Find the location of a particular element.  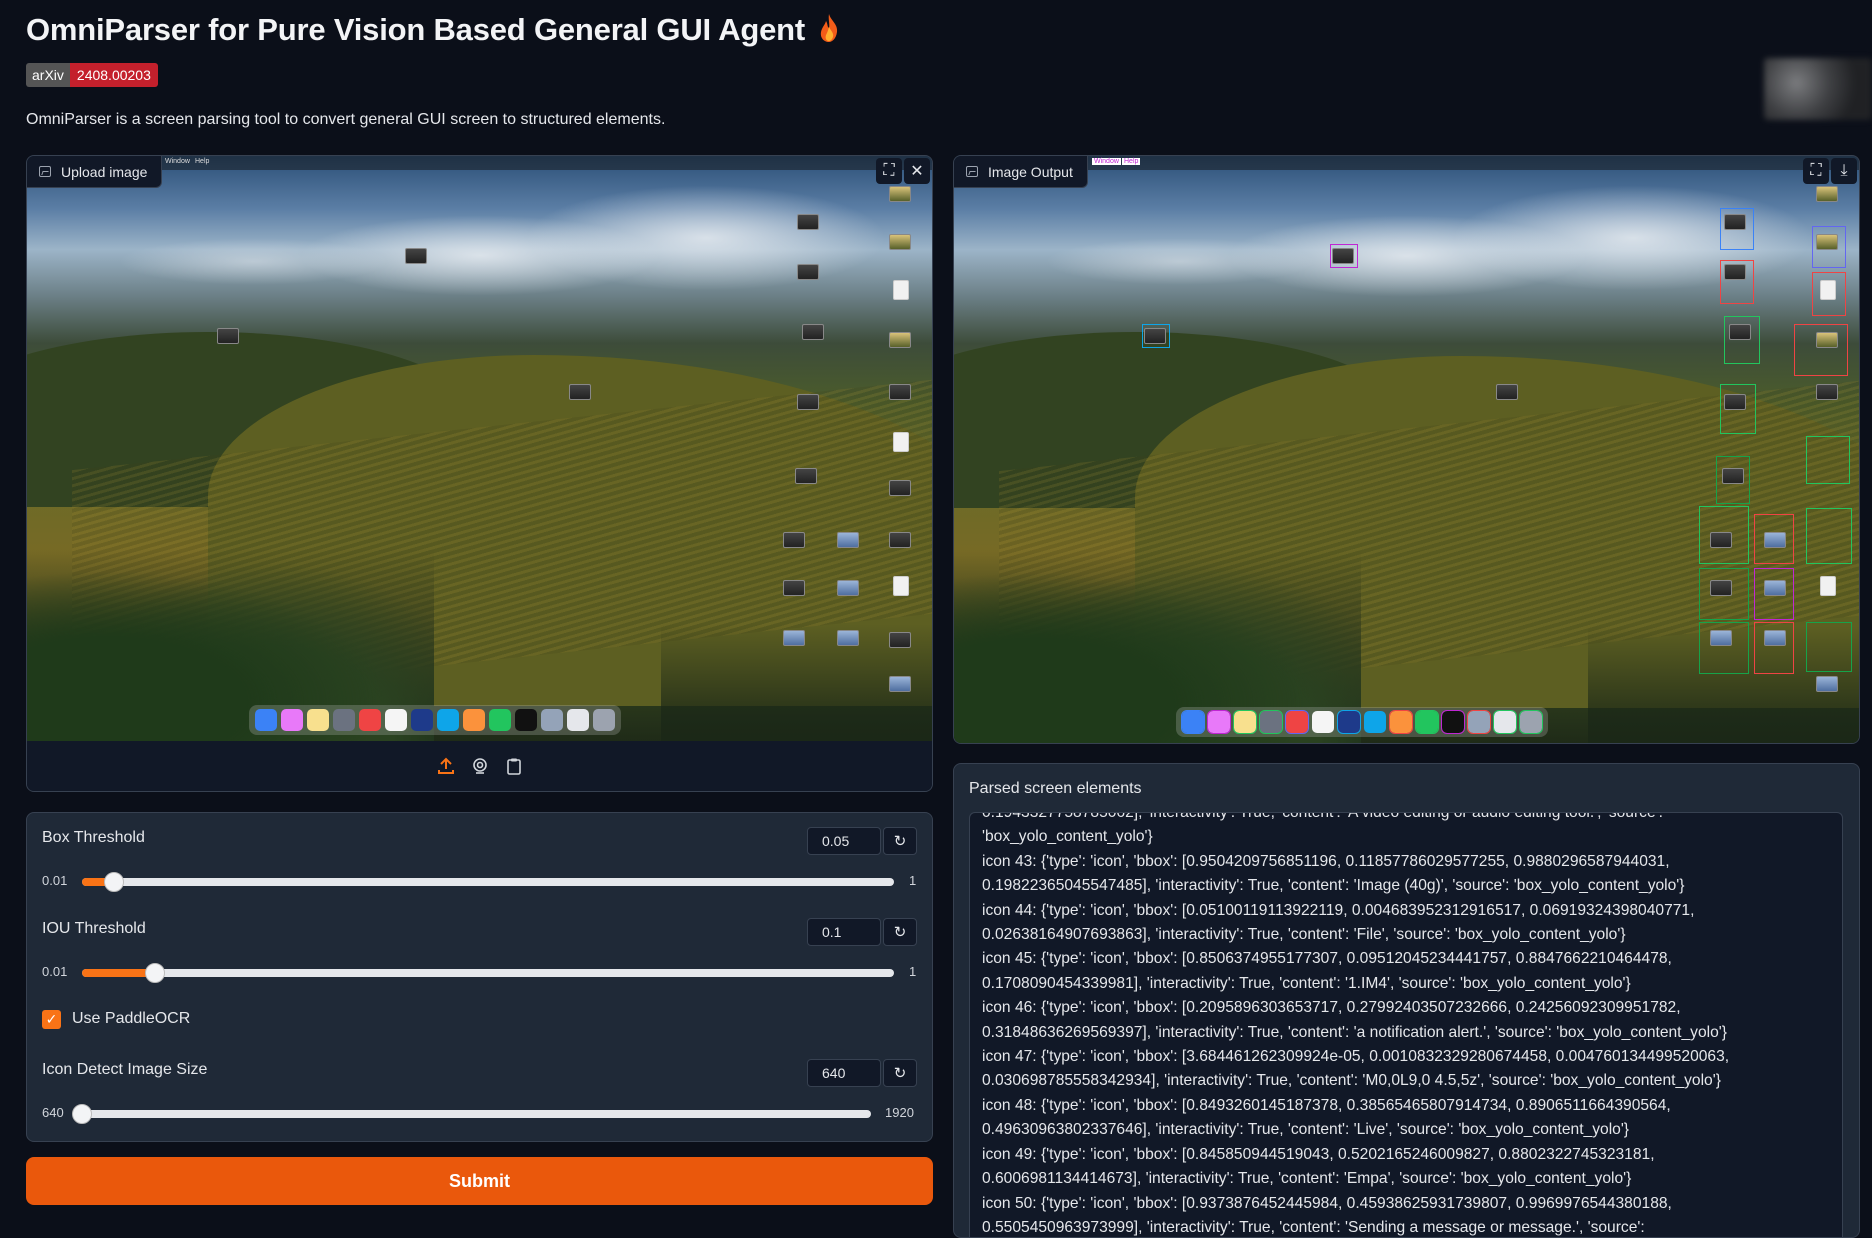

image-output-label: Image Output is located at coordinates (1021, 172).